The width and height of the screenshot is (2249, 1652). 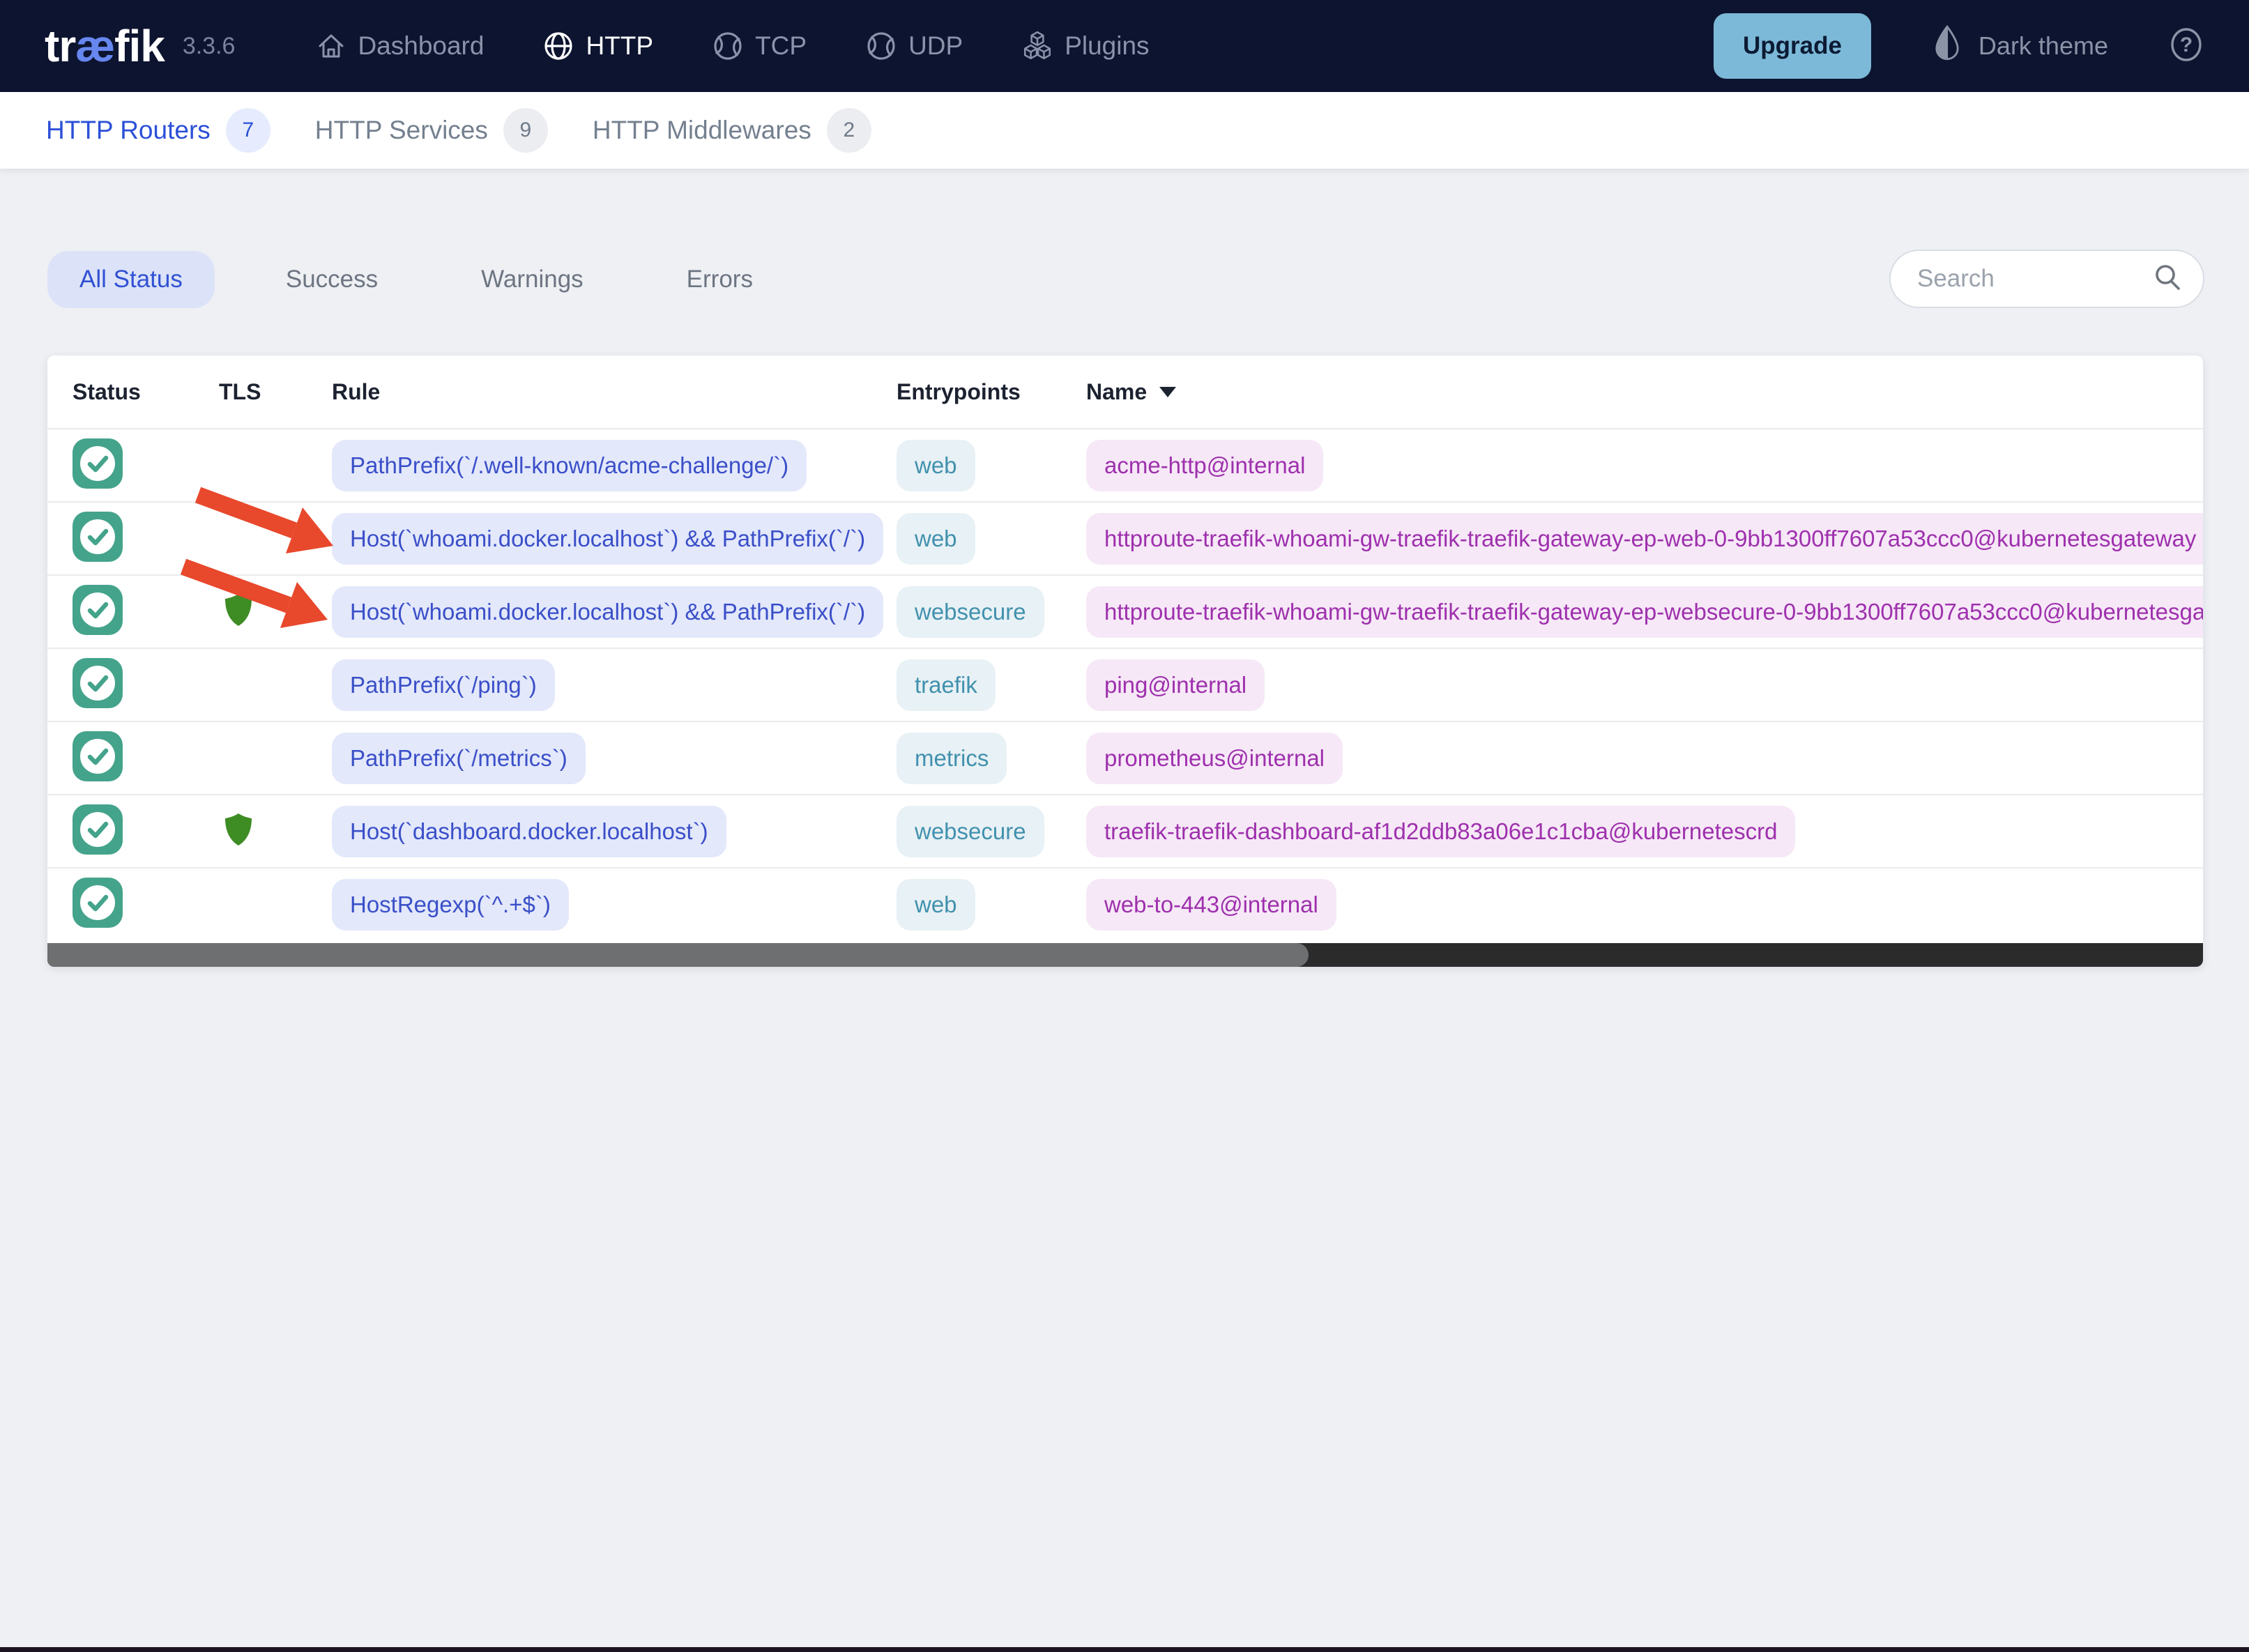 What do you see at coordinates (991, 392) in the screenshot?
I see `column-header-entrypoints: Entrypoints` at bounding box center [991, 392].